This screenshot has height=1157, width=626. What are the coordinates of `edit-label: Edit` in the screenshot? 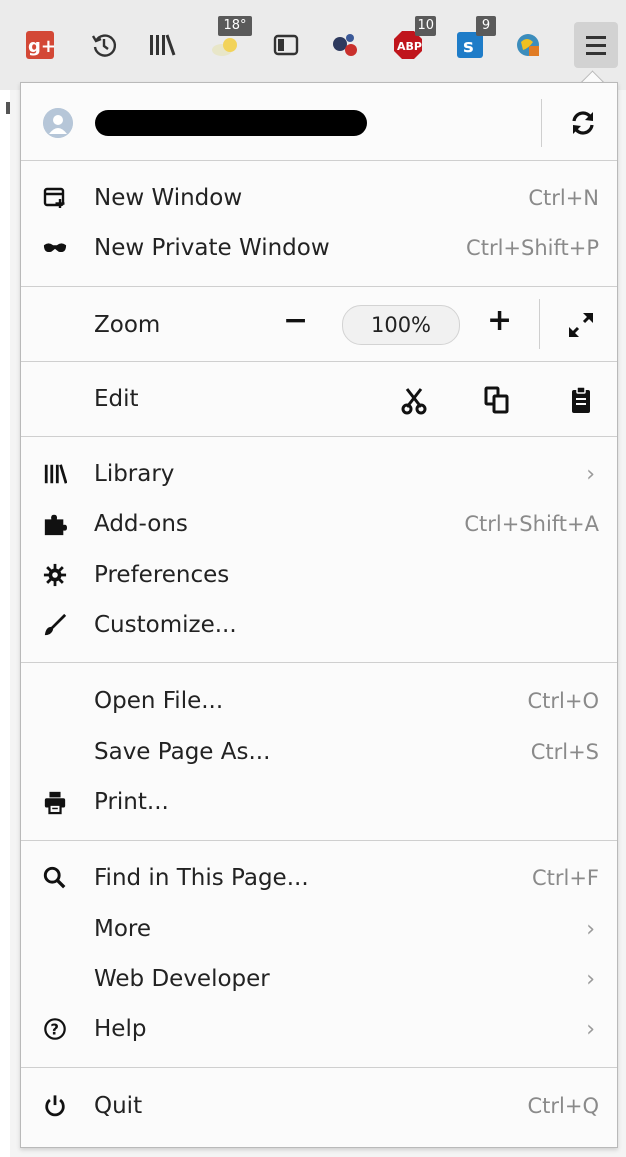 It's located at (116, 399).